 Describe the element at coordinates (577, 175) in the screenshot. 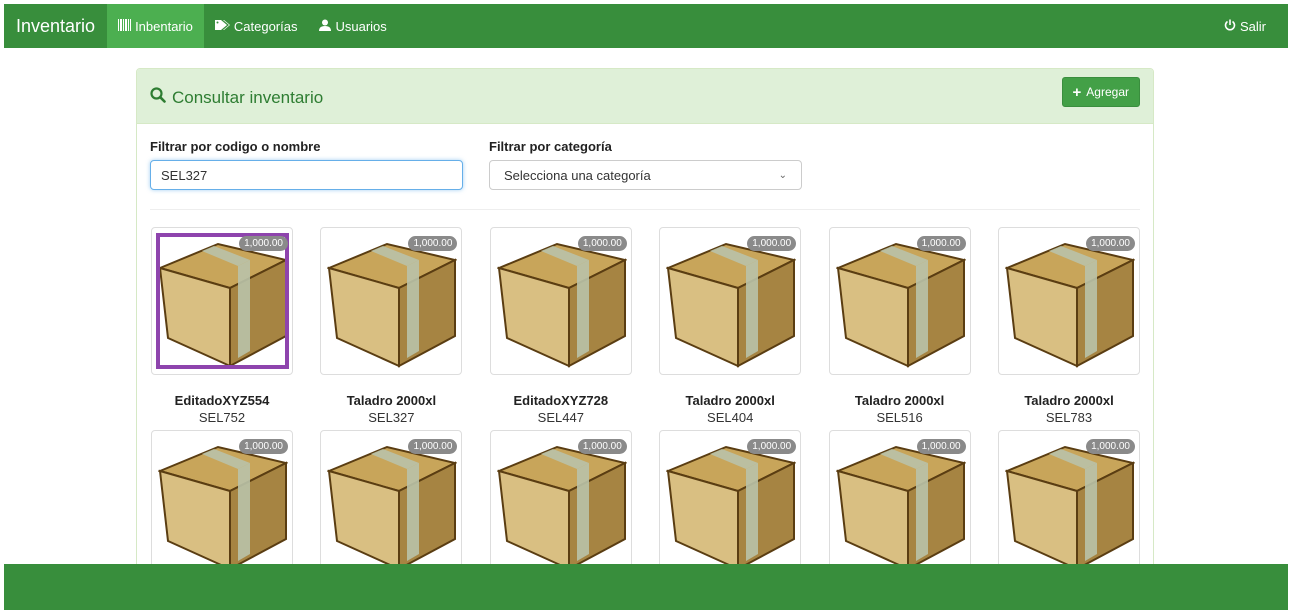

I see `category-select-value: Selecciona una categoría` at that location.